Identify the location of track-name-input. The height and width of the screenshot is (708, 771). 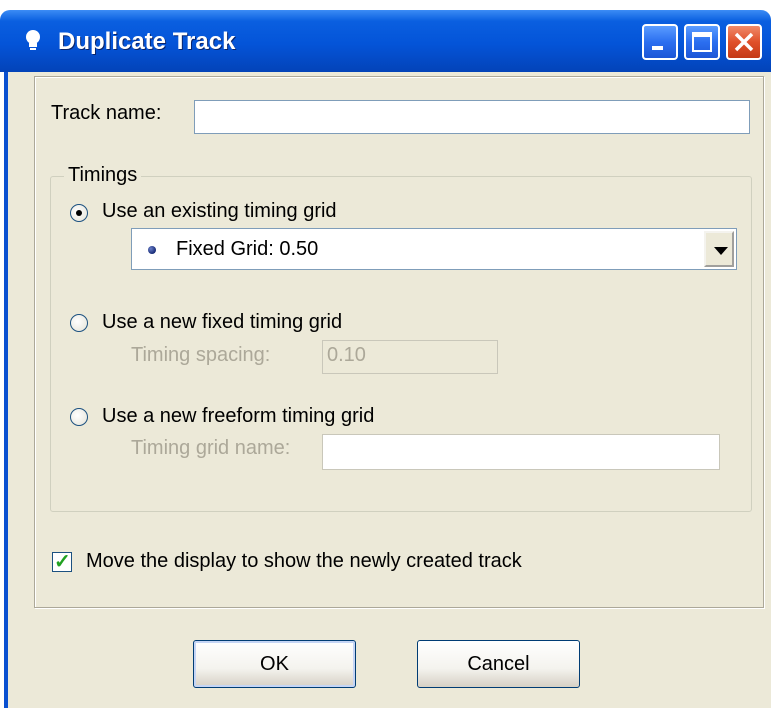
(472, 117).